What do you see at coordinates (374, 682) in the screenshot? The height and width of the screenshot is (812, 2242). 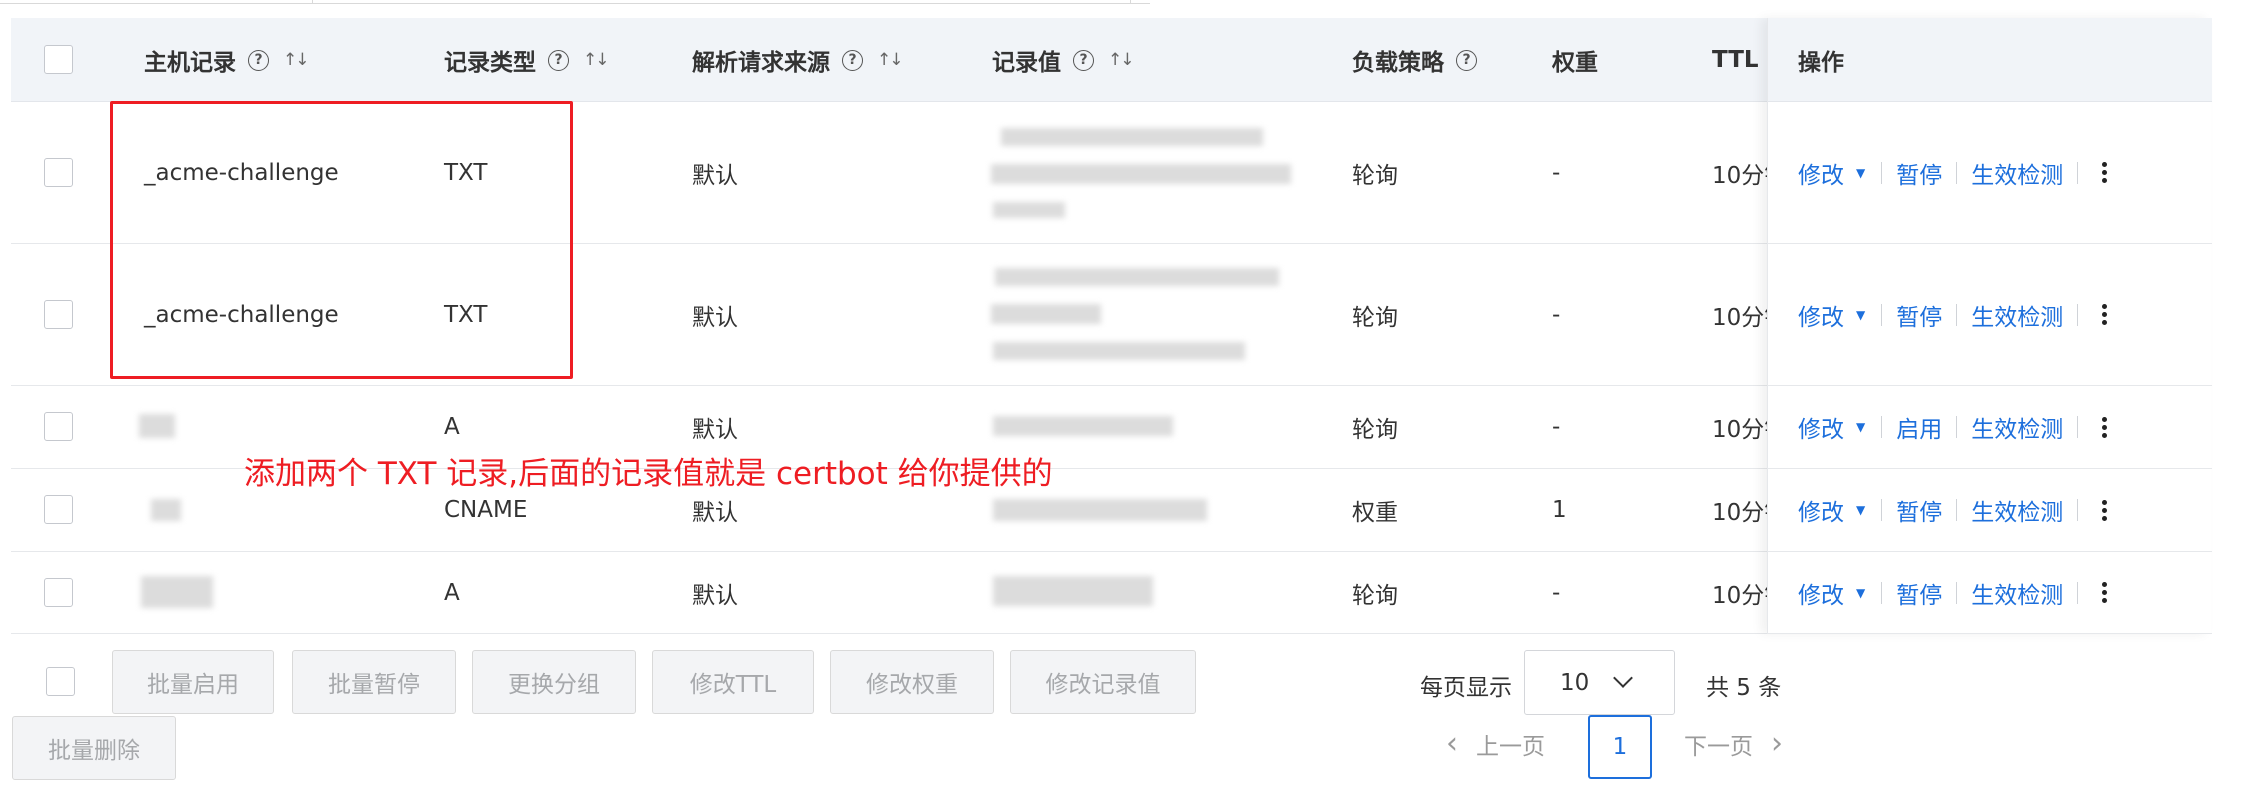 I see `batch-pause-button: 批量暂停` at bounding box center [374, 682].